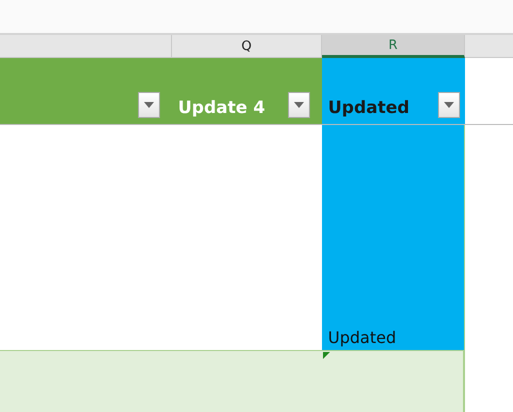  What do you see at coordinates (369, 108) in the screenshot?
I see `header-label: Updated` at bounding box center [369, 108].